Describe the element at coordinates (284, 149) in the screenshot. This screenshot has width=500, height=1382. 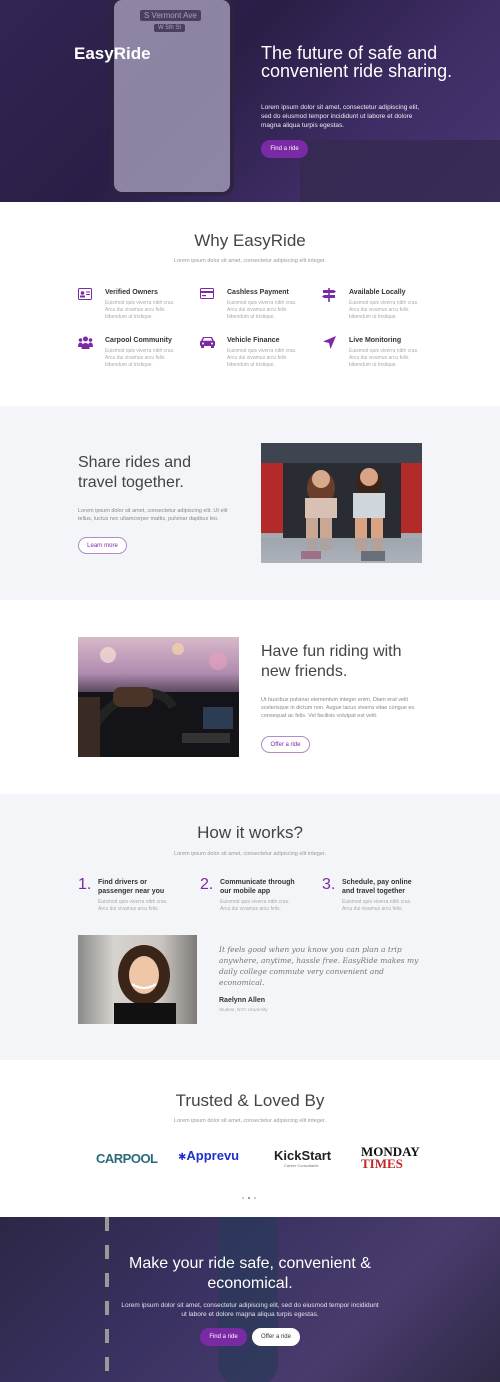
I see `find-ride-button: Find a ride` at that location.